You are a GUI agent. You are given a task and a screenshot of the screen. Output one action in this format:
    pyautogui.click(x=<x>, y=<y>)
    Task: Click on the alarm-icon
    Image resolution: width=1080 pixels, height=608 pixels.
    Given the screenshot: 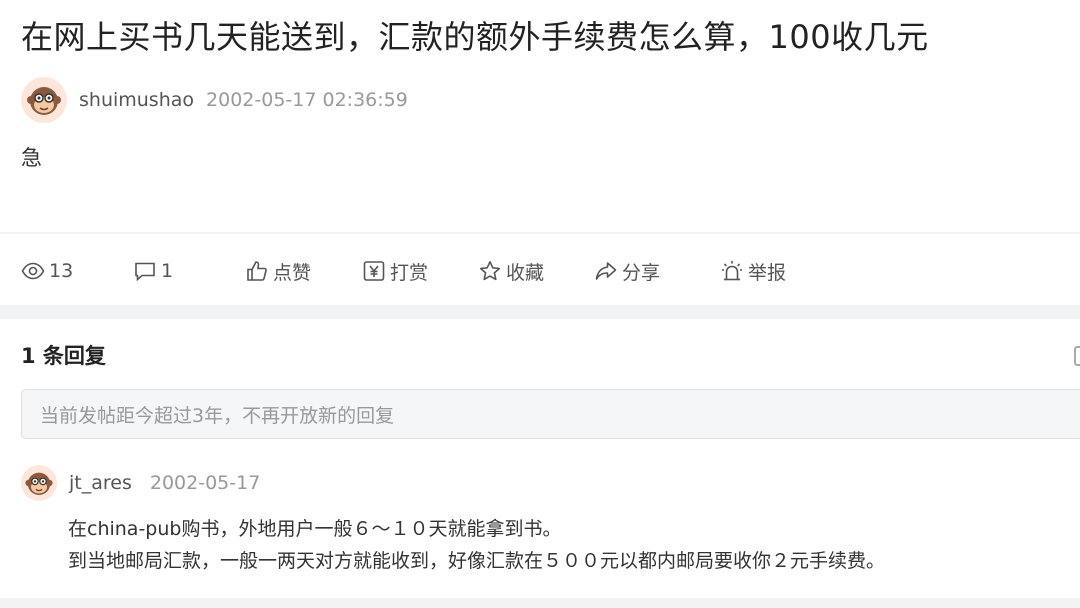 What is the action you would take?
    pyautogui.click(x=732, y=271)
    